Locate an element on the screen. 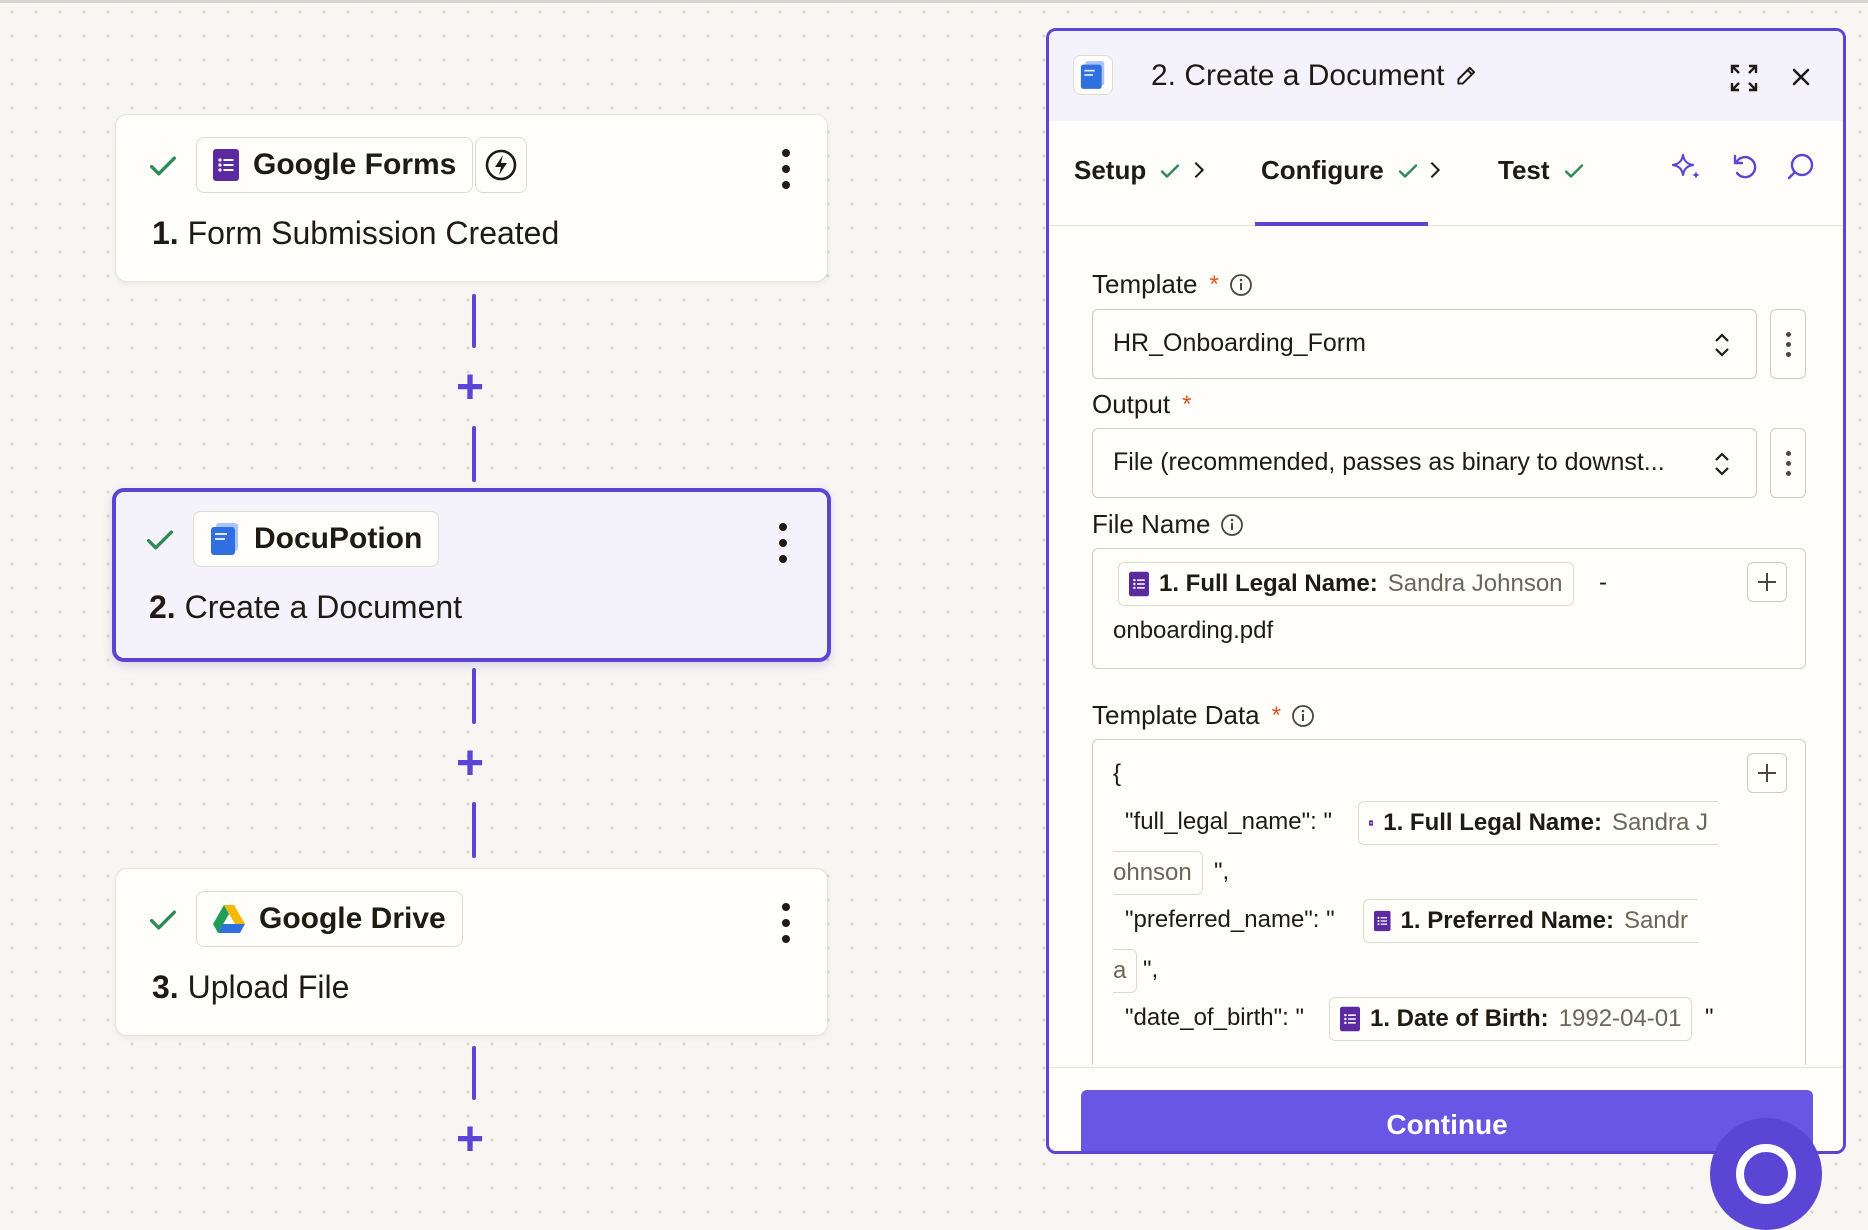 The height and width of the screenshot is (1230, 1868). app-chip-docupotion: DocuPotion is located at coordinates (316, 539).